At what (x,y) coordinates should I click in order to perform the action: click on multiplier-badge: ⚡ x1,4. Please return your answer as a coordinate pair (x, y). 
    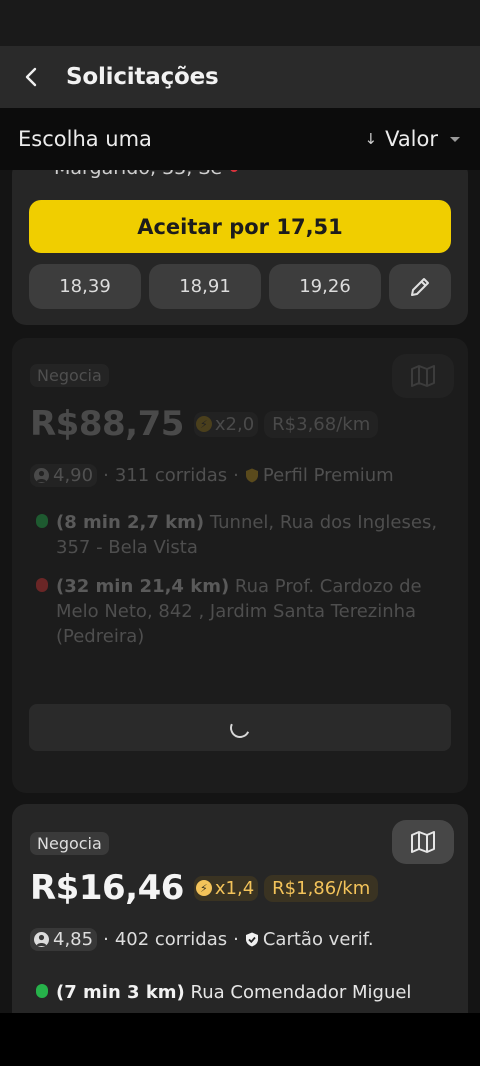
    Looking at the image, I should click on (226, 888).